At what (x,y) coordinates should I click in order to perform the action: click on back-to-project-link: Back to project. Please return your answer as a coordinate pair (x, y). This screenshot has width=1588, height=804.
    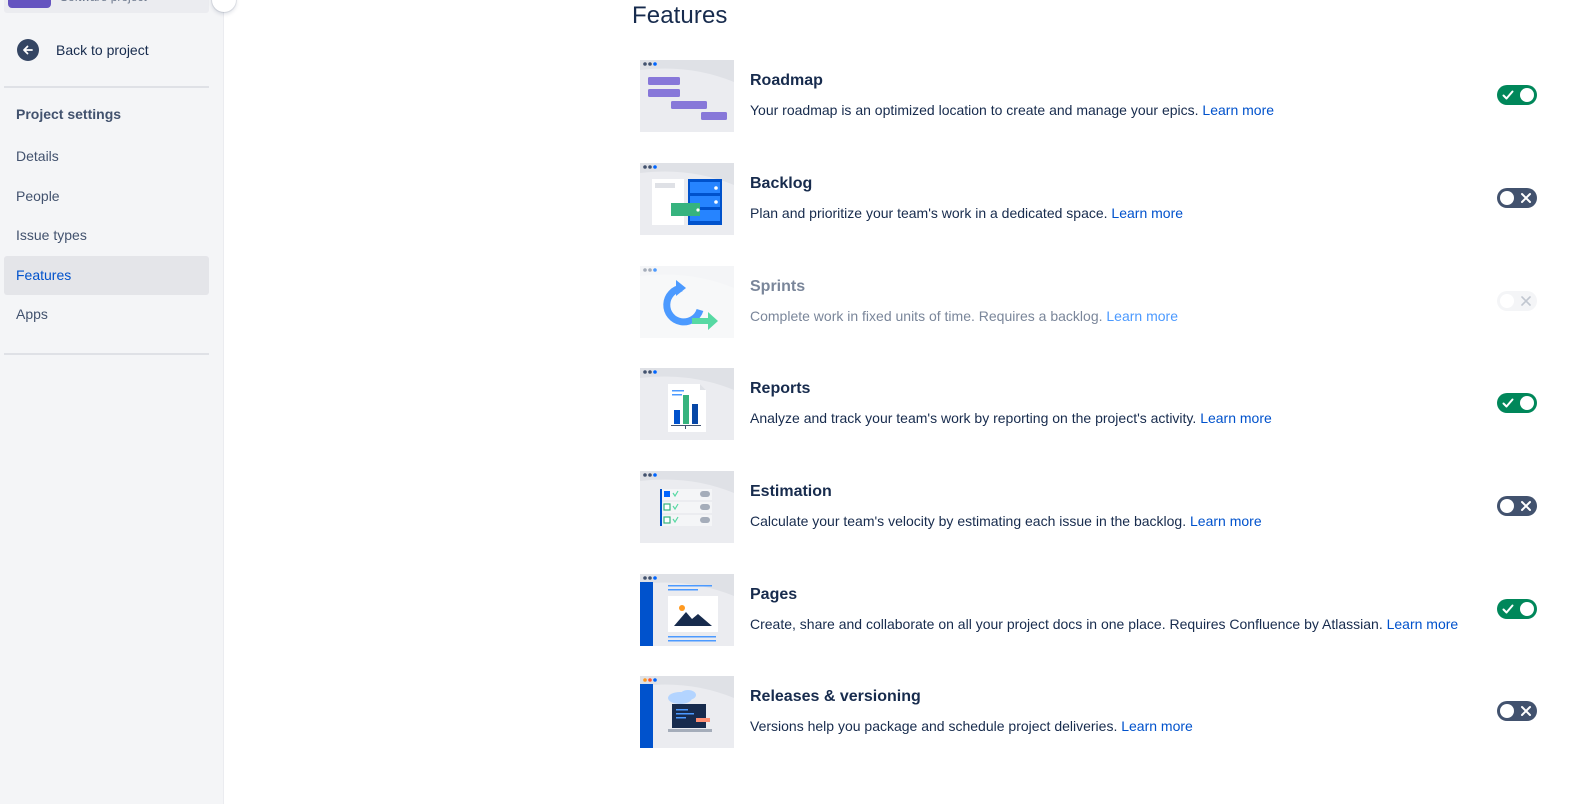
    Looking at the image, I should click on (82, 50).